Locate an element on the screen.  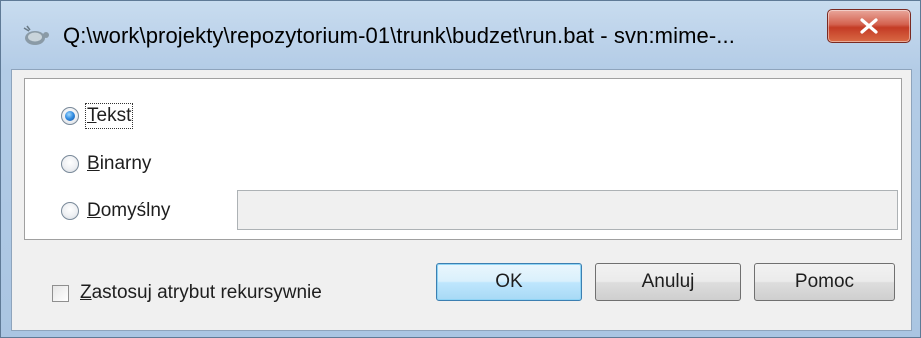
text-radio-label: Tekst is located at coordinates (109, 116).